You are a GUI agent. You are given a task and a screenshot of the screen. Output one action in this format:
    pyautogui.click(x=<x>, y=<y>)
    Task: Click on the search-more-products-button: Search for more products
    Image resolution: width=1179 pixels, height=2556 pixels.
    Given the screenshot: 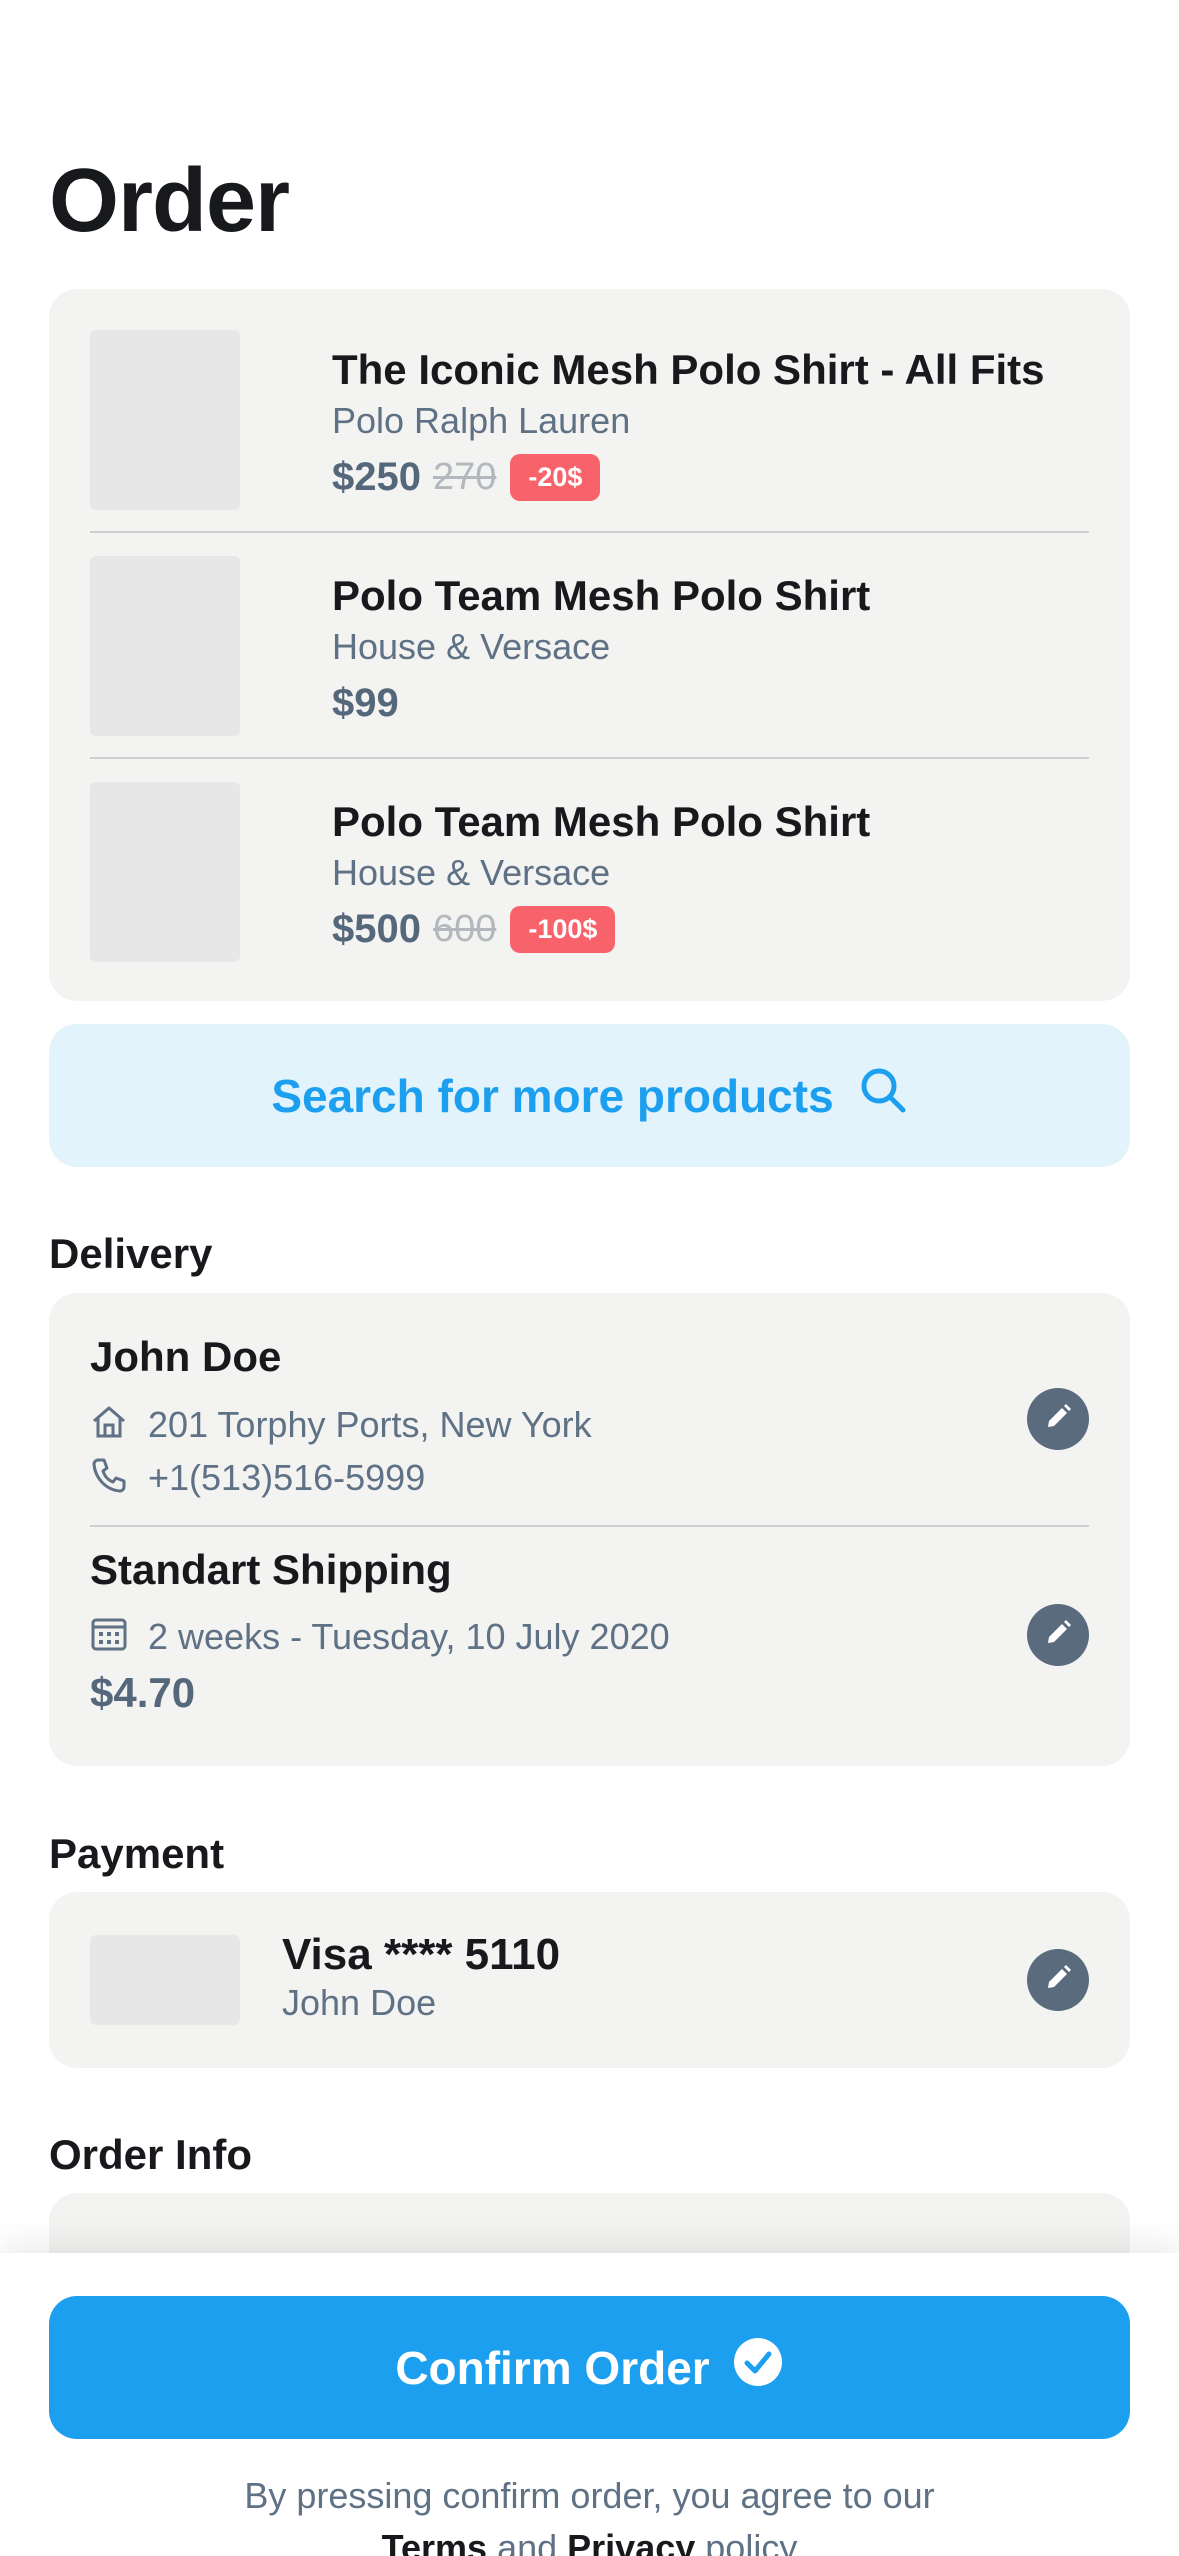 What is the action you would take?
    pyautogui.click(x=589, y=1095)
    